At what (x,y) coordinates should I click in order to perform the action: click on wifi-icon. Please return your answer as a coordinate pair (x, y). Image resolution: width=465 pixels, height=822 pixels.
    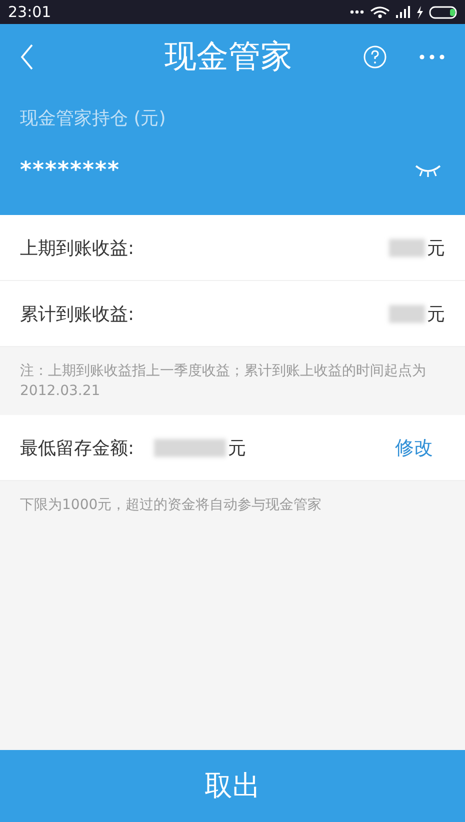
    Looking at the image, I should click on (380, 12).